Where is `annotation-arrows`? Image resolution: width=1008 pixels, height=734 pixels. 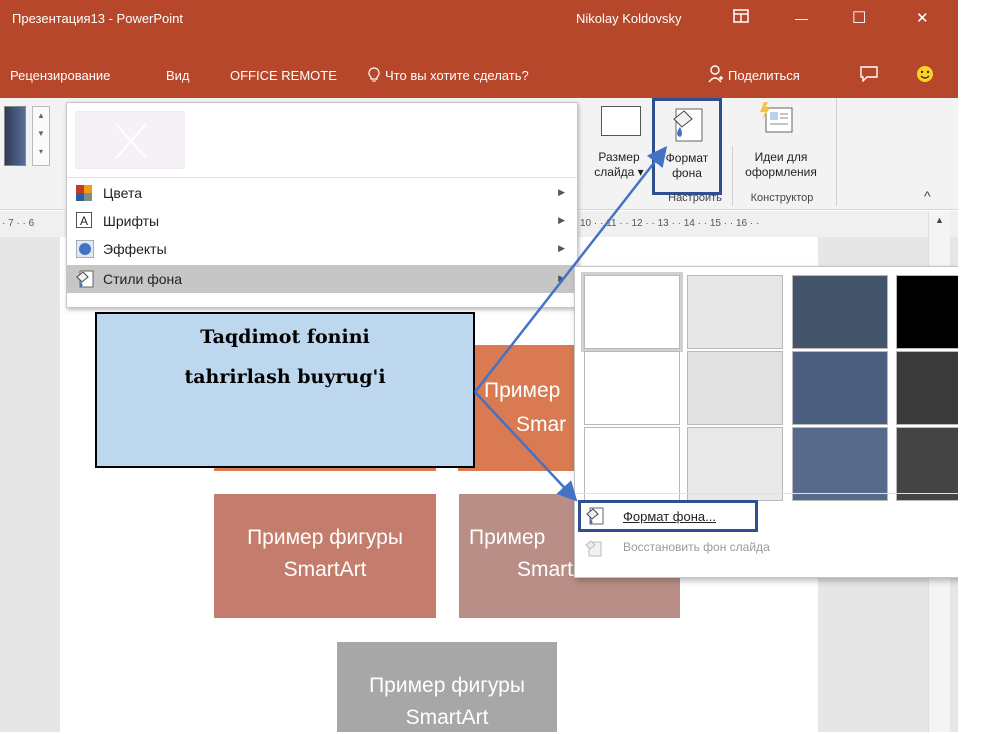 annotation-arrows is located at coordinates (571, 324).